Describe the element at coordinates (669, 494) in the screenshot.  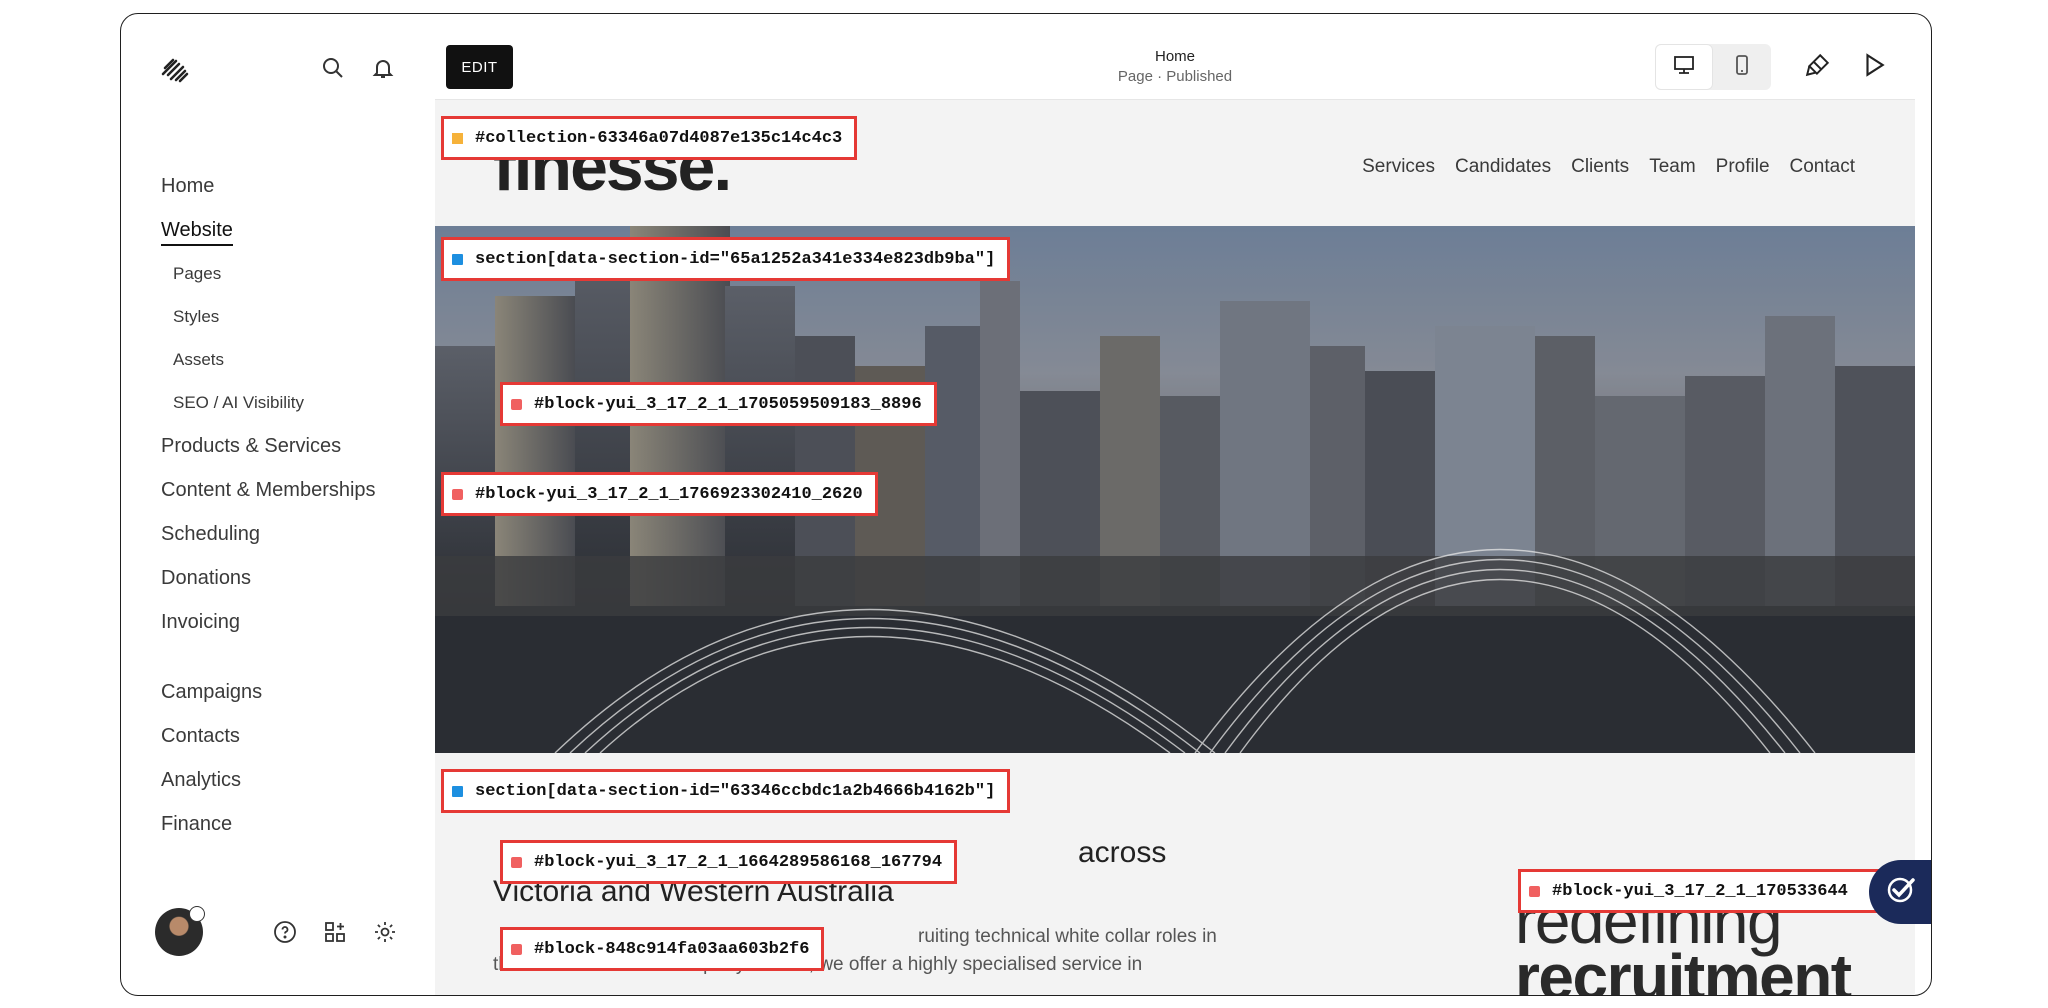
I see `selector-text: #block-yui_3_17_2_1_1766923302410_2620` at that location.